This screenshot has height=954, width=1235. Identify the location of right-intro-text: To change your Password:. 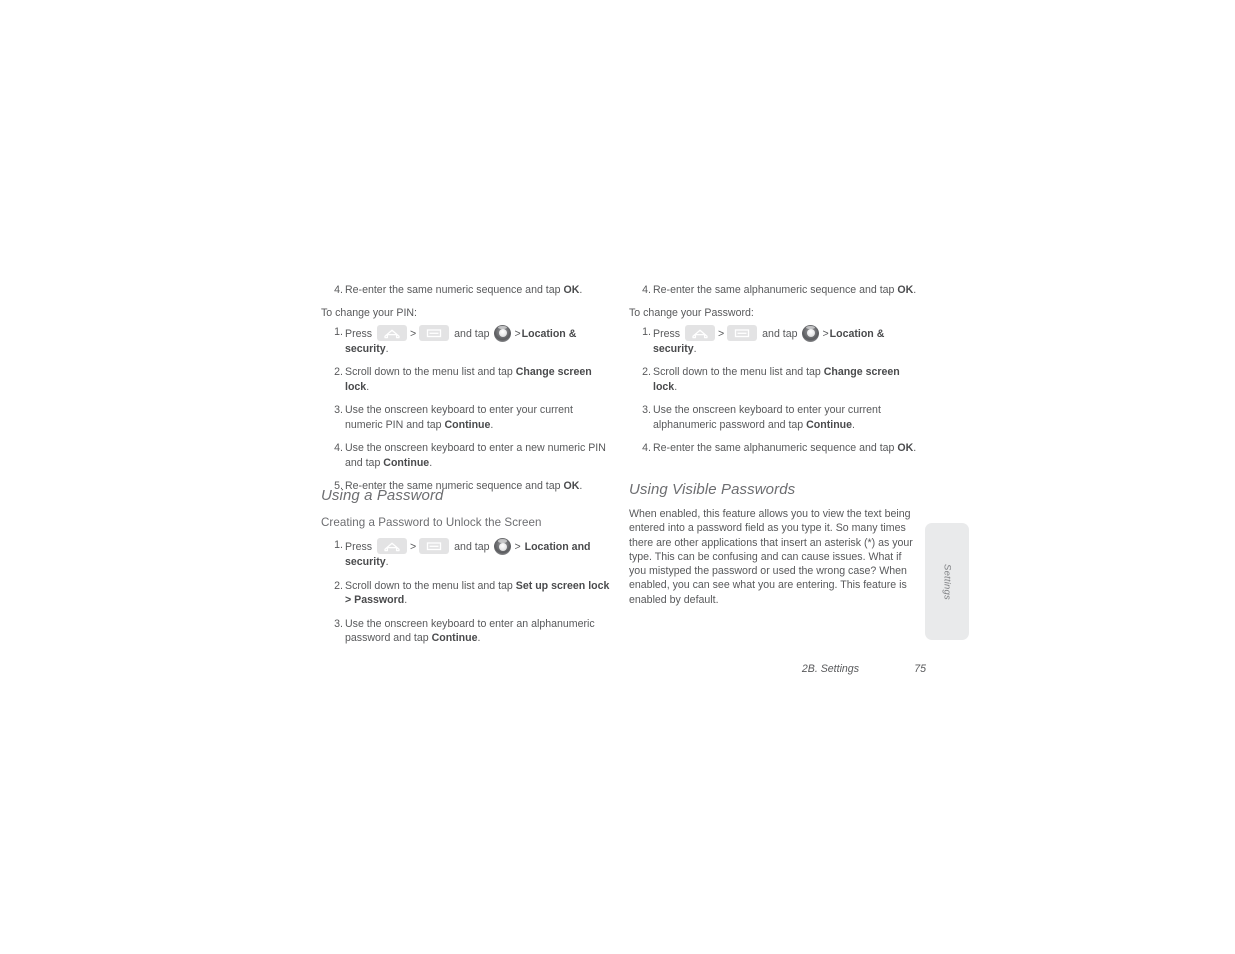
(691, 312).